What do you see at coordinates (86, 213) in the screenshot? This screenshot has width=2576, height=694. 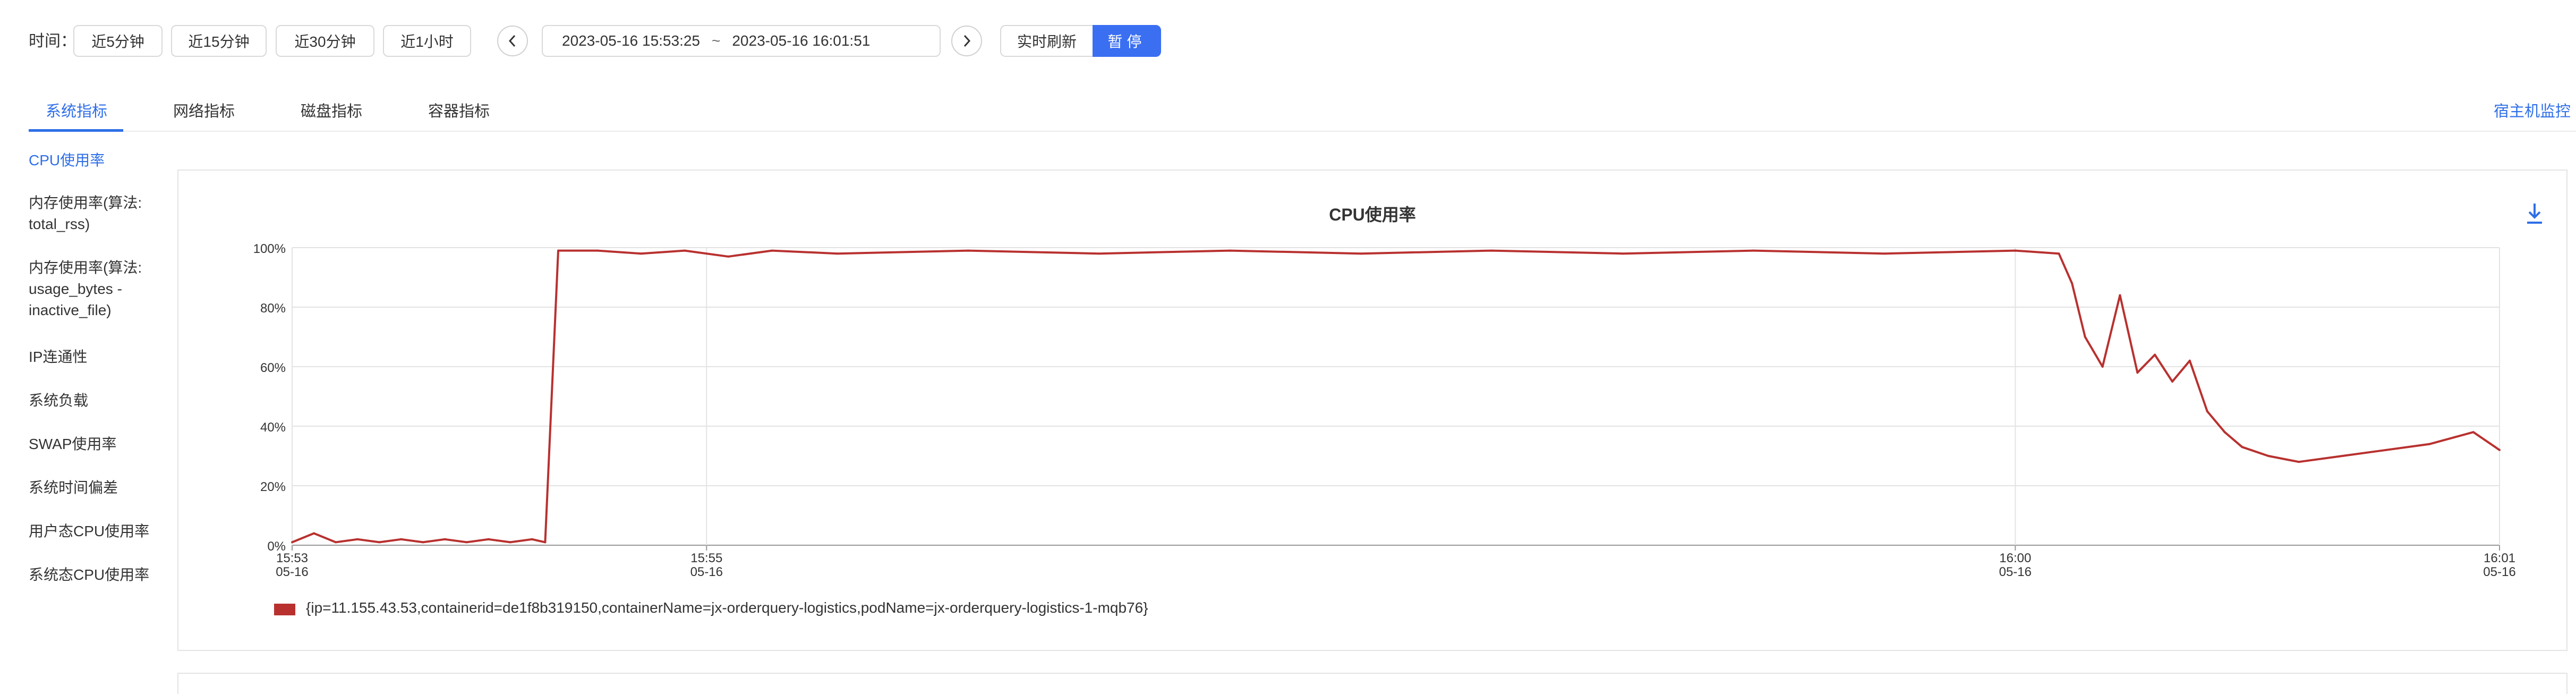 I see `sidebar-item-memory-usage-rss: 内存使用率(算法: total_rss)` at bounding box center [86, 213].